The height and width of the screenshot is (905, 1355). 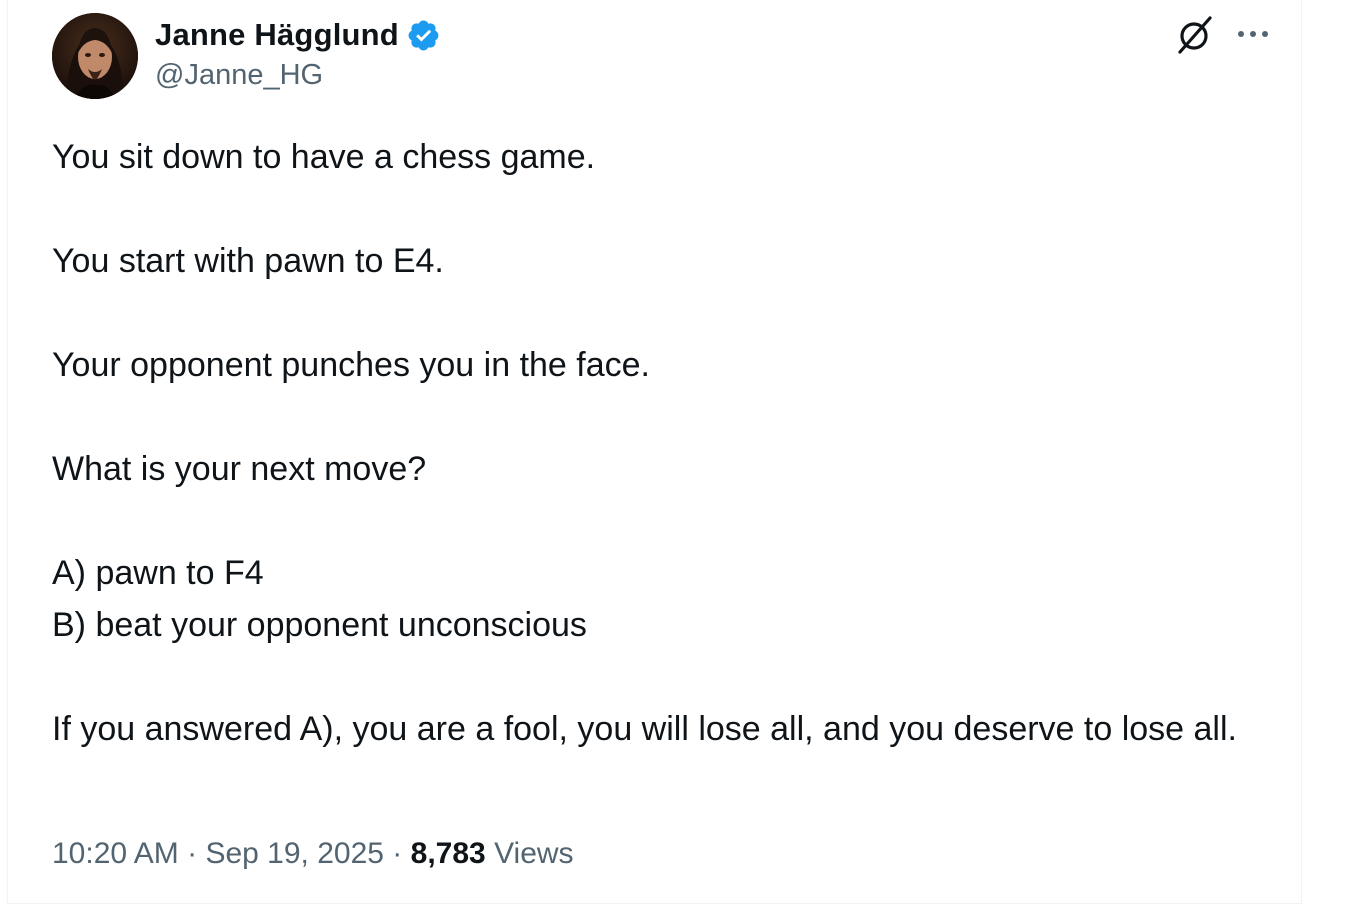 What do you see at coordinates (448, 853) in the screenshot?
I see `views-count: 8,783` at bounding box center [448, 853].